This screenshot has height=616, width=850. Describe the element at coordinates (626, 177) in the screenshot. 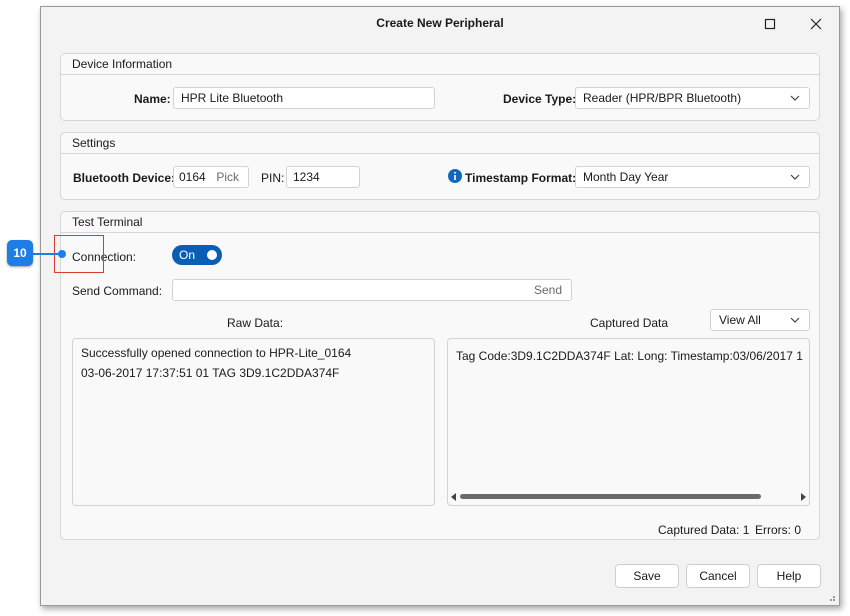

I see `timestamp-format-value: Month Day Year` at that location.